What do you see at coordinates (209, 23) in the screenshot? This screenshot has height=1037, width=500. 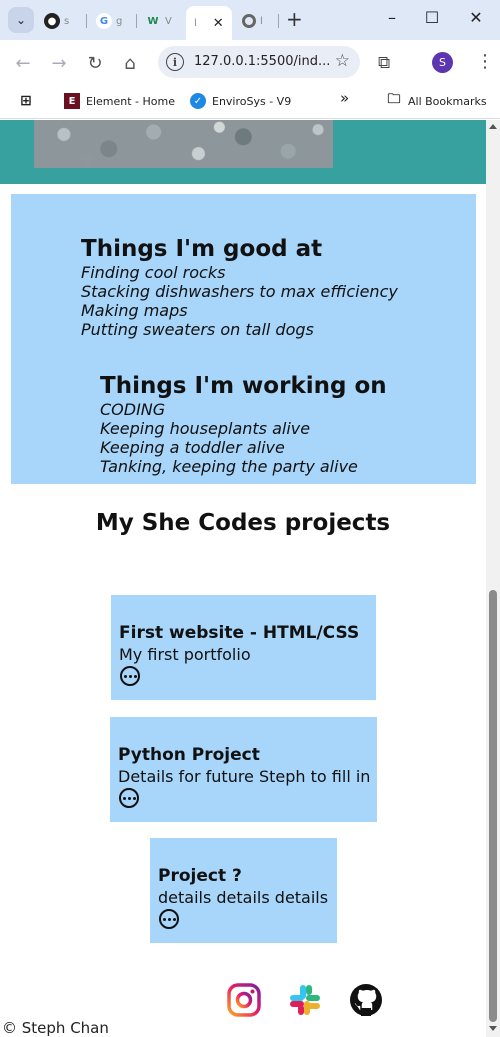 I see `tab-active: l ✕` at bounding box center [209, 23].